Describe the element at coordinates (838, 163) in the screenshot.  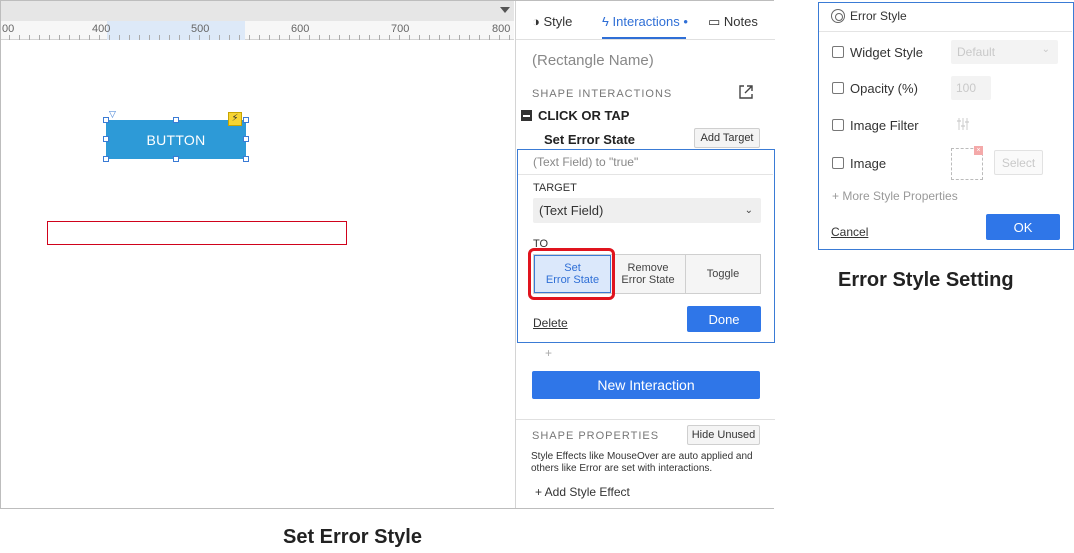
I see `image-checkbox` at that location.